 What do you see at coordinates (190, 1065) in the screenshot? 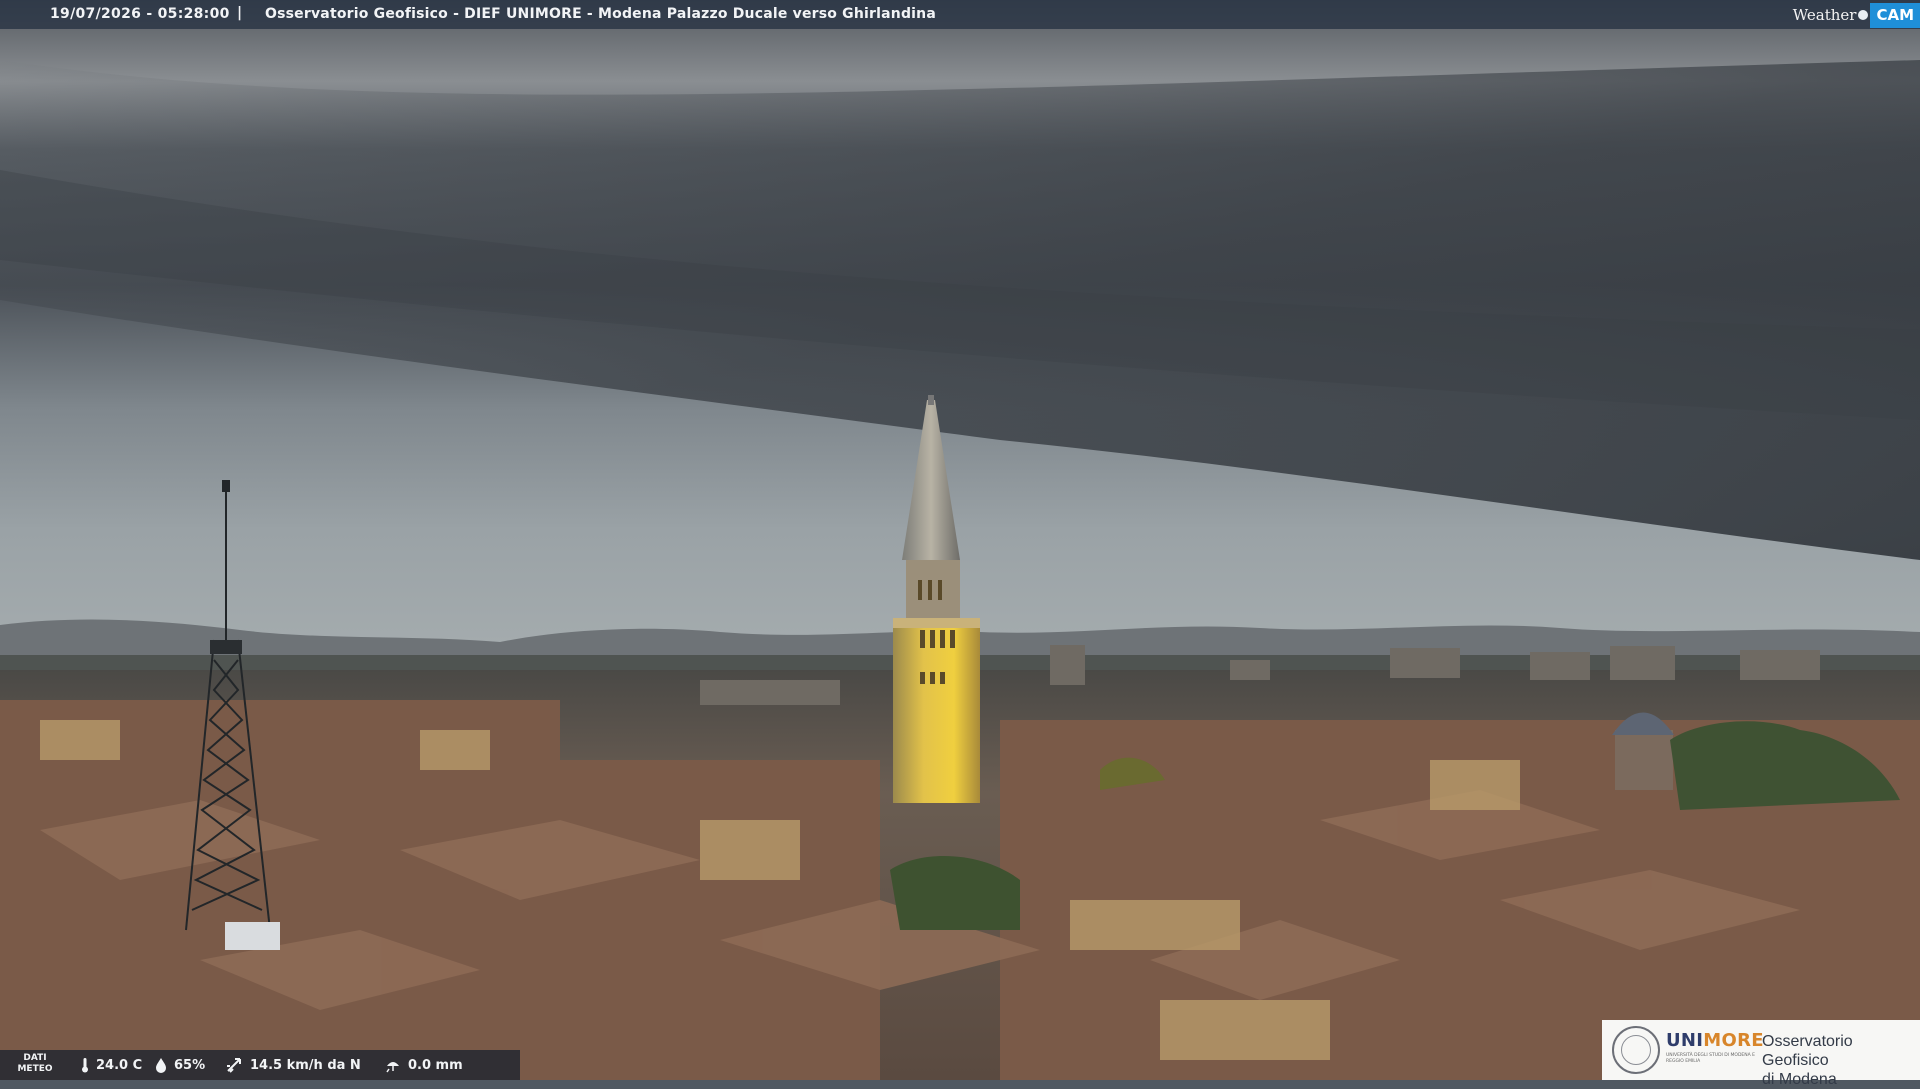
I see `humidity-value: 65%` at bounding box center [190, 1065].